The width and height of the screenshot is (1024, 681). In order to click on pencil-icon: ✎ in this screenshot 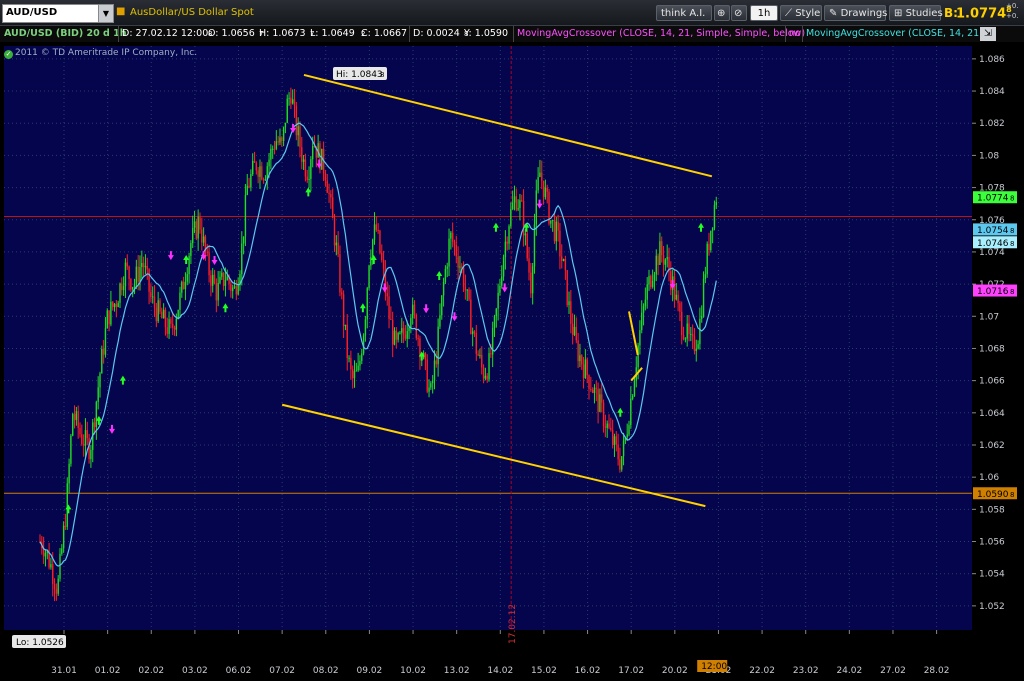, I will do `click(833, 13)`.